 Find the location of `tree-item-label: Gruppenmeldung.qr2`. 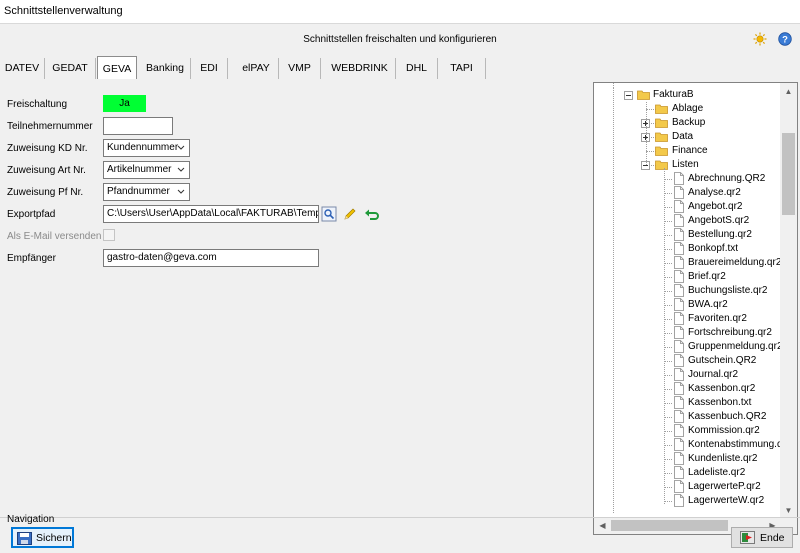

tree-item-label: Gruppenmeldung.qr2 is located at coordinates (735, 346).